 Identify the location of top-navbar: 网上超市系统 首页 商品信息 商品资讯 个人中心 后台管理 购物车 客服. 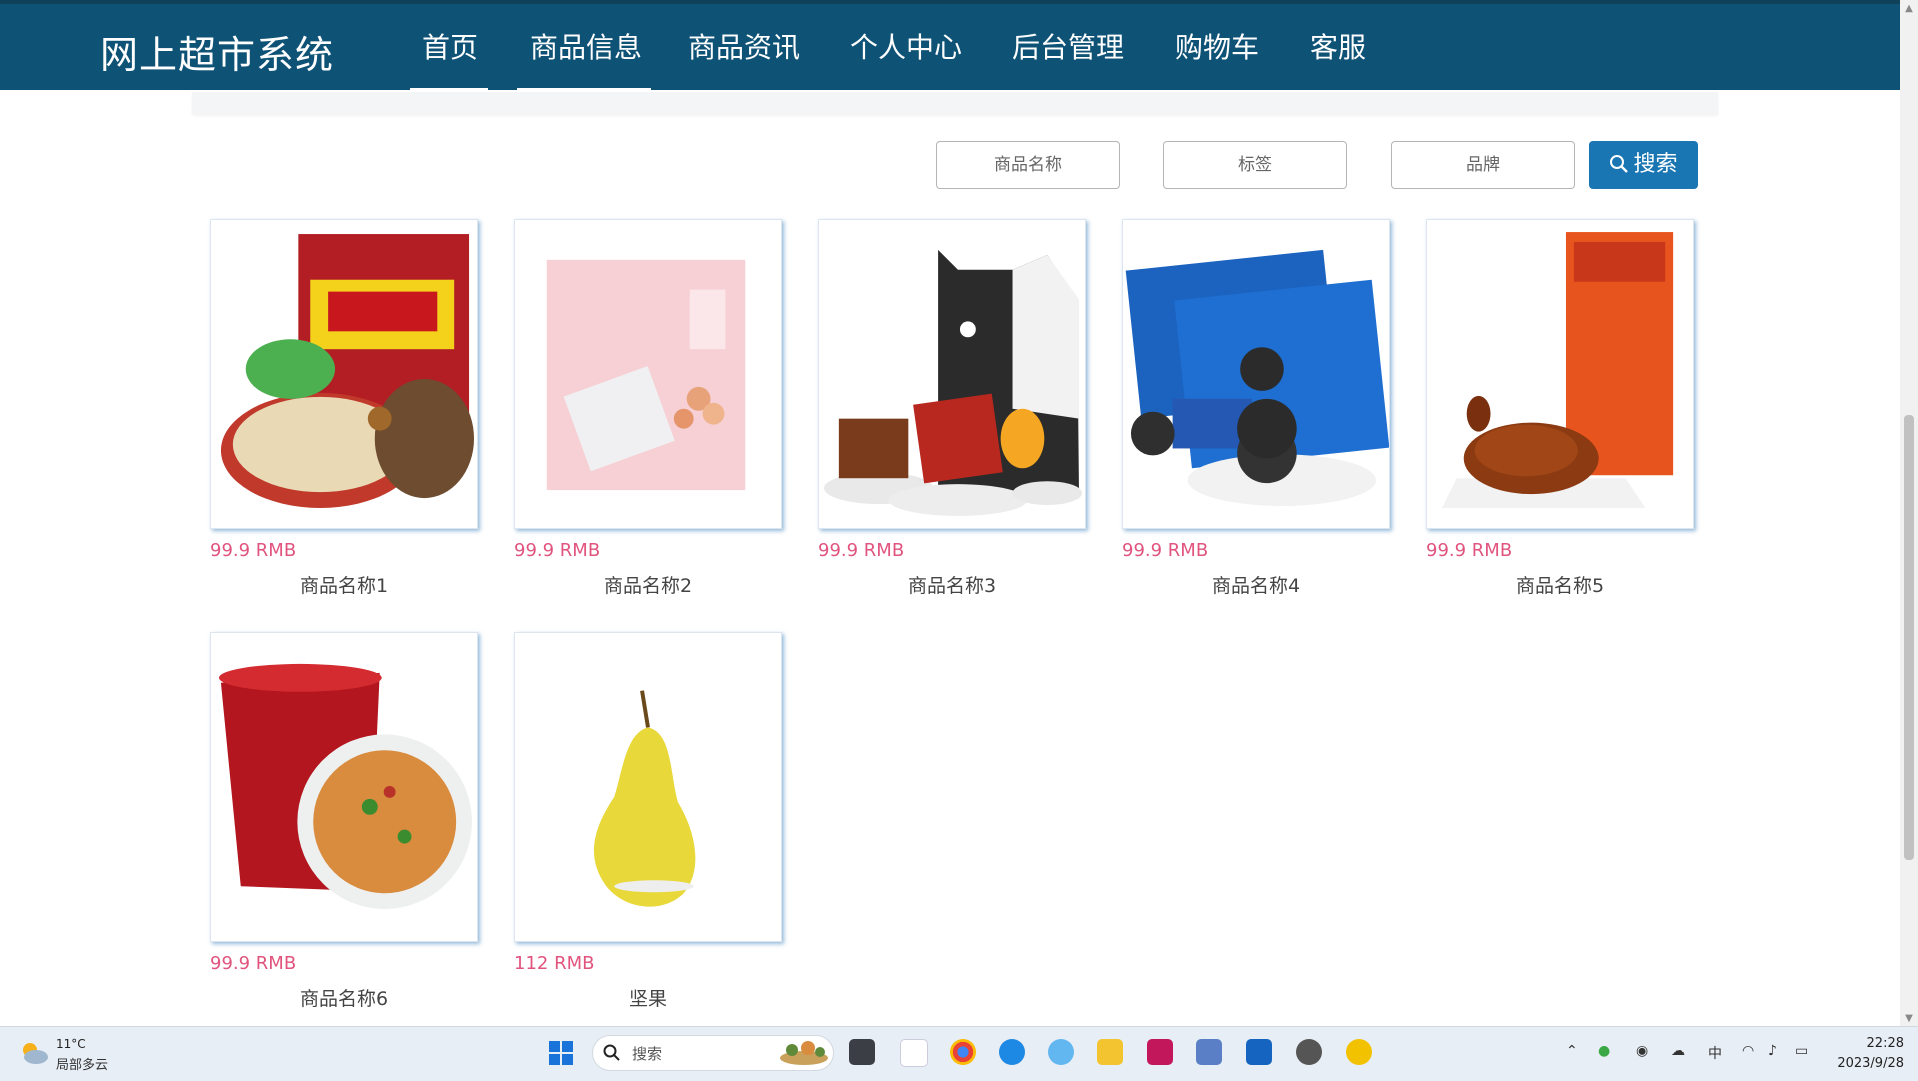
(950, 47).